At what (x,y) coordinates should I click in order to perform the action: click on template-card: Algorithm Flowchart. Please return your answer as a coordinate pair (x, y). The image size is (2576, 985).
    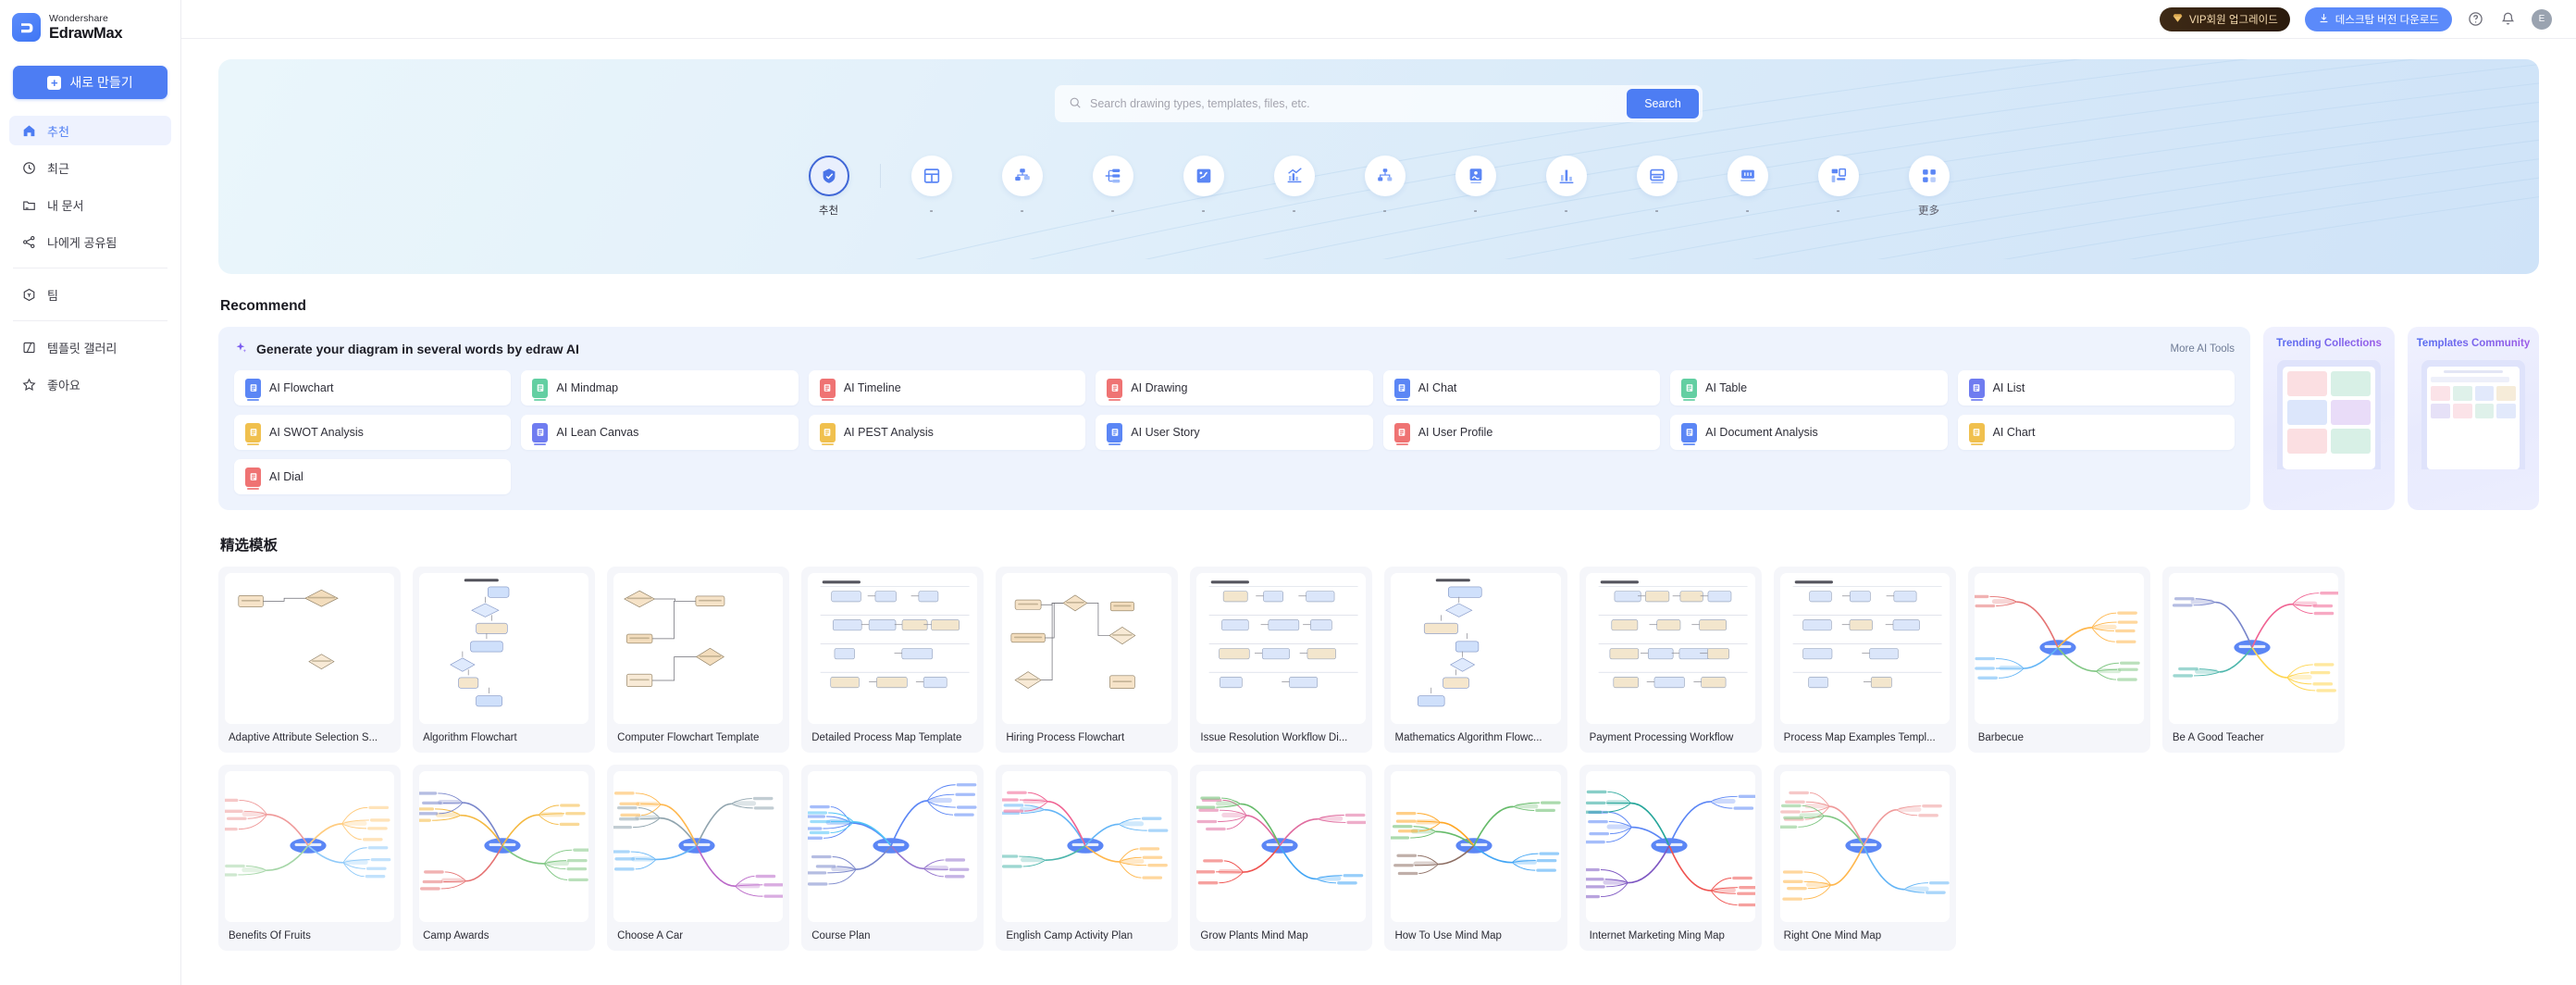
    Looking at the image, I should click on (505, 660).